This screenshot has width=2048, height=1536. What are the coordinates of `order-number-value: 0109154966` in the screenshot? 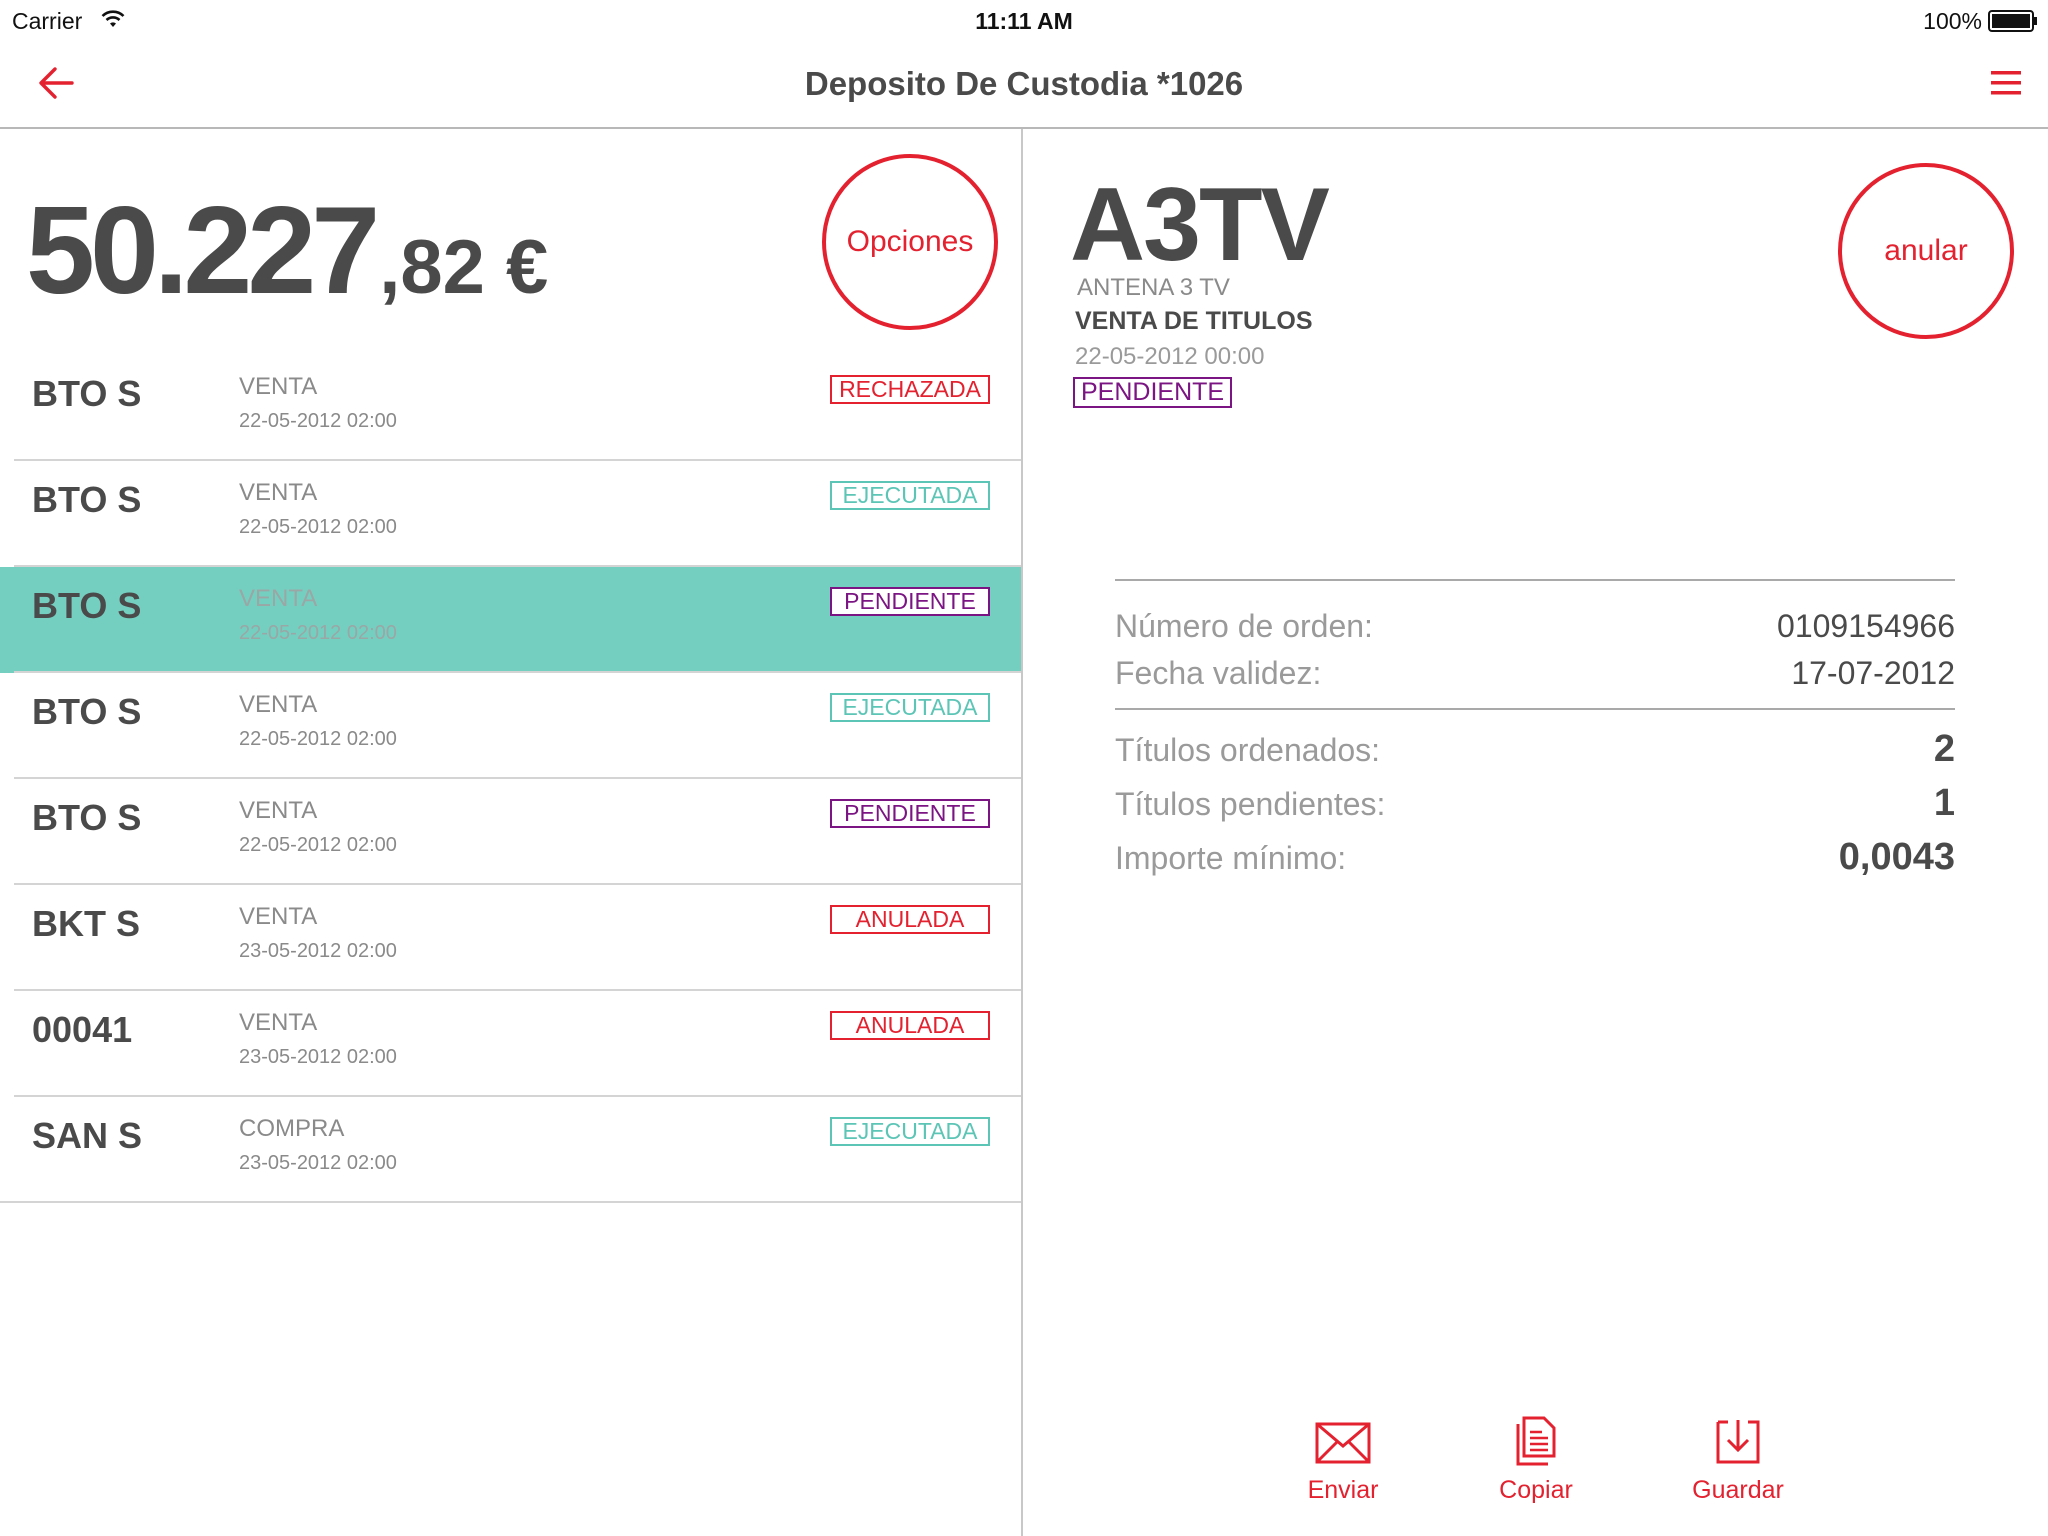 It's located at (1866, 626).